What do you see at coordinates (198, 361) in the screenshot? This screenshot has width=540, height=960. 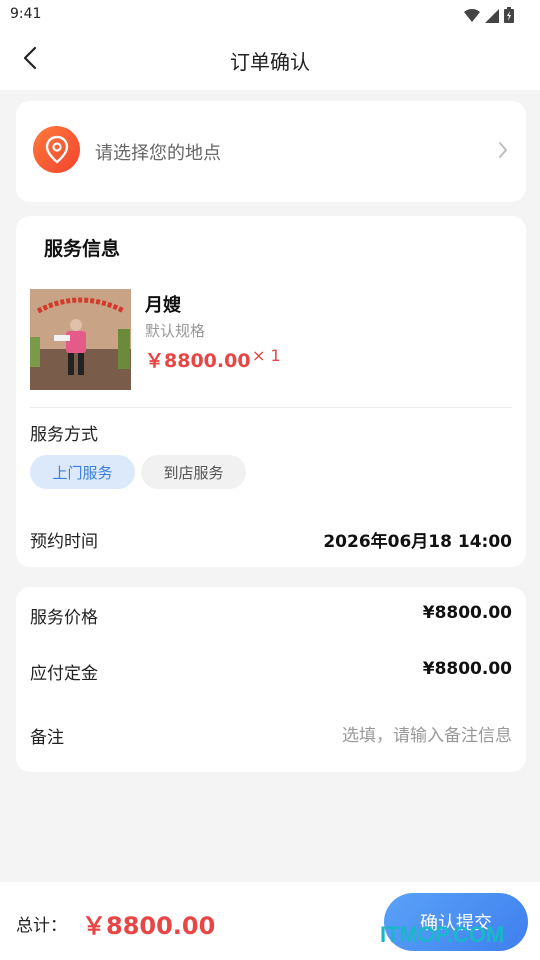 I see `product-price: ￥8800.00` at bounding box center [198, 361].